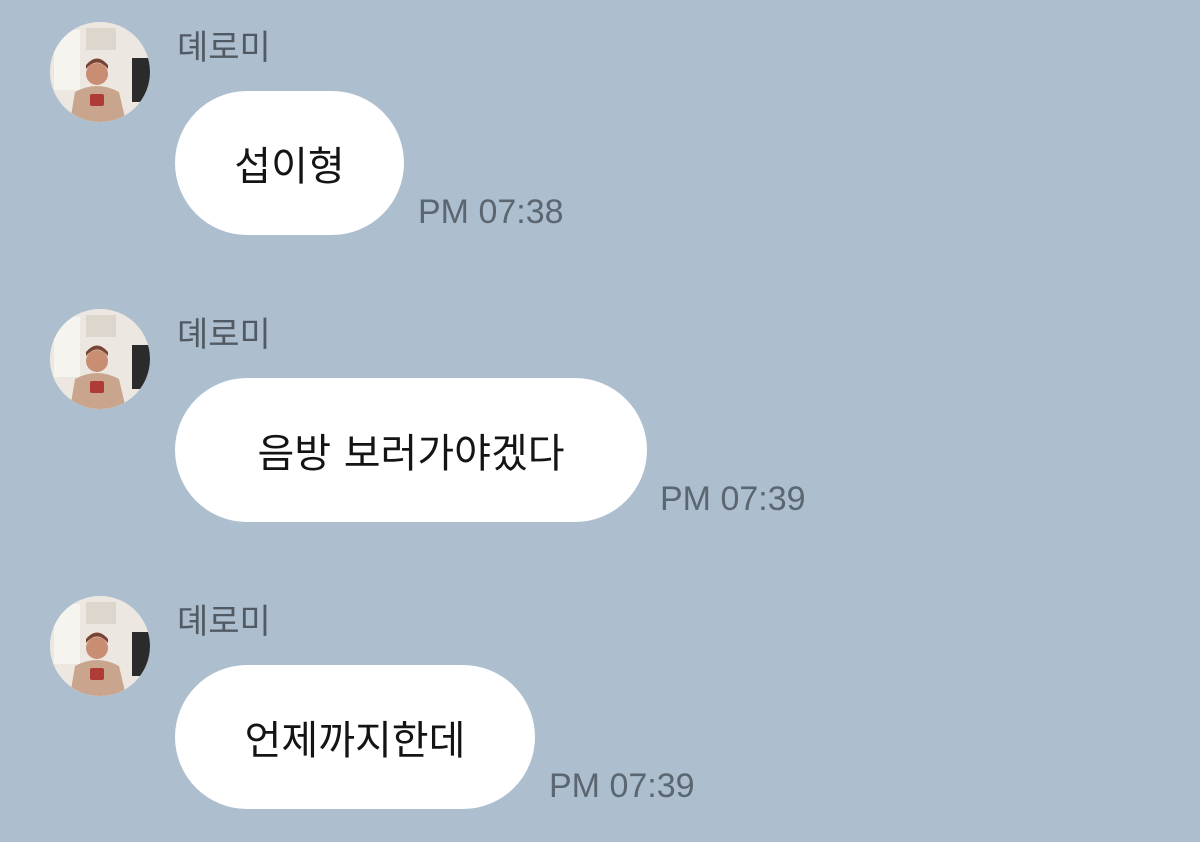 Image resolution: width=1200 pixels, height=842 pixels. What do you see at coordinates (491, 212) in the screenshot?
I see `message-timestamp: PM 07:38` at bounding box center [491, 212].